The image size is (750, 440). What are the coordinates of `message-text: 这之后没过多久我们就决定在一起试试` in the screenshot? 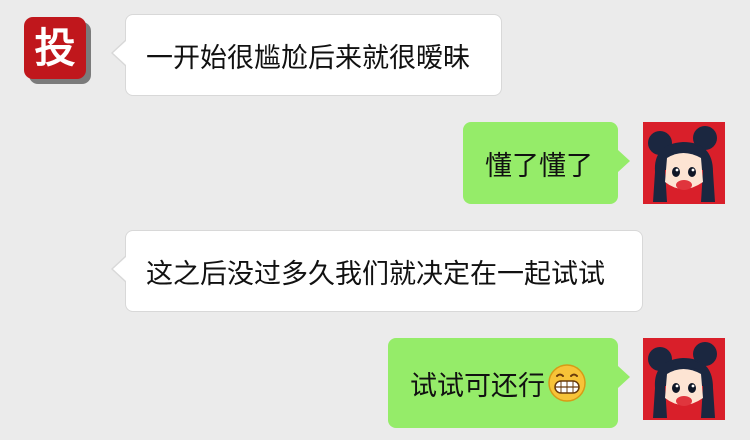 It's located at (375, 274).